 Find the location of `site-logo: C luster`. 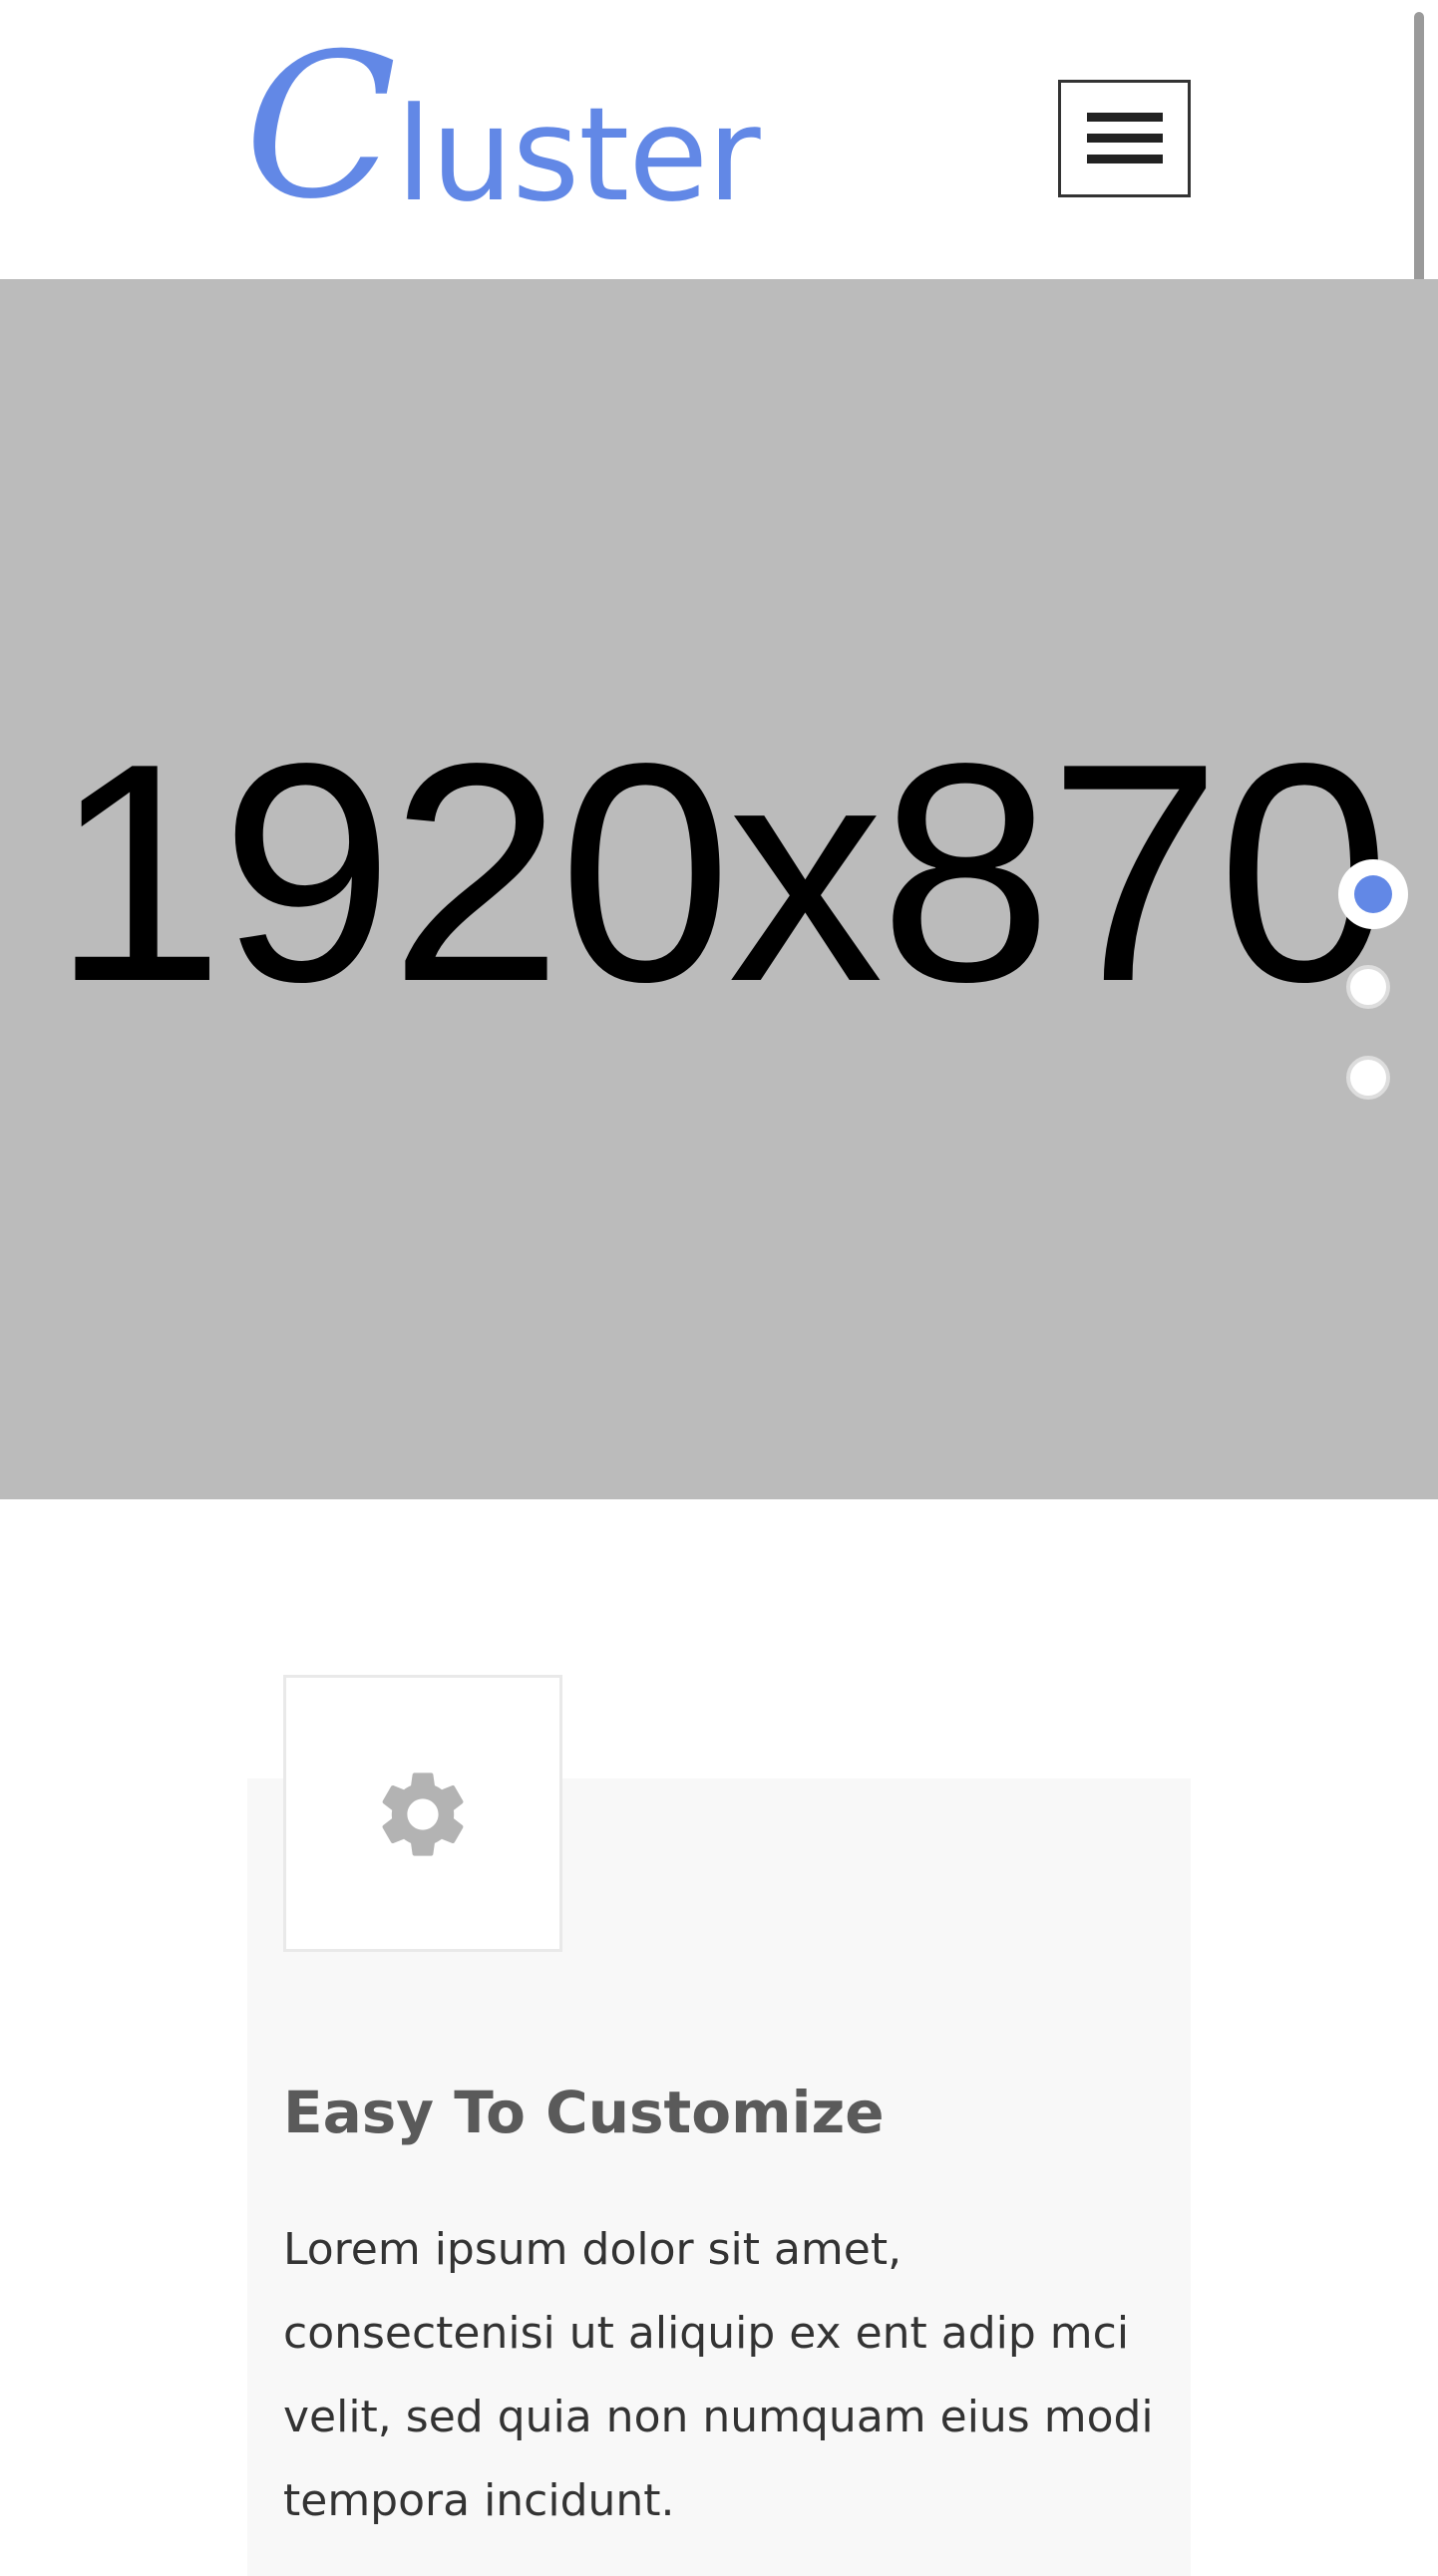

site-logo: C luster is located at coordinates (502, 128).